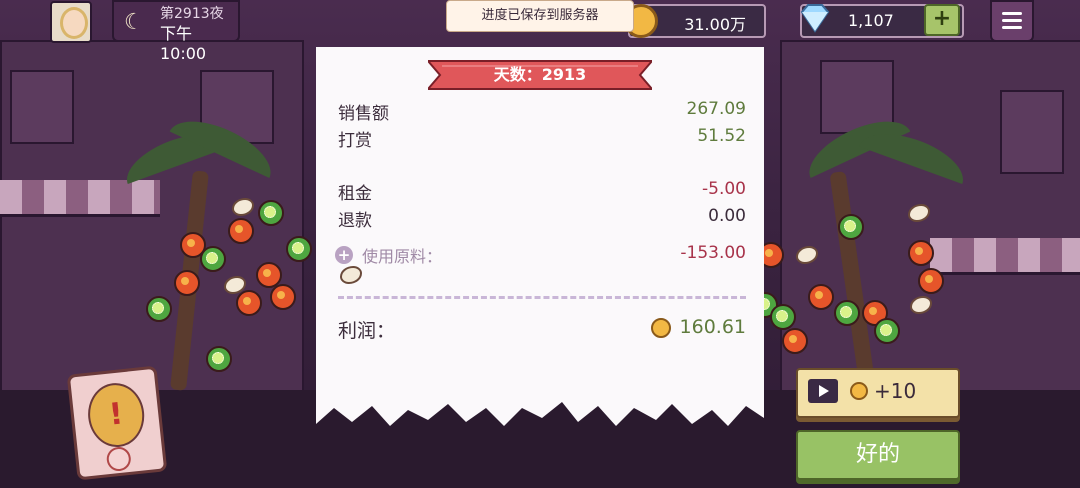 The height and width of the screenshot is (488, 1080). Describe the element at coordinates (402, 255) in the screenshot. I see `materials-label: 使用原料：` at that location.